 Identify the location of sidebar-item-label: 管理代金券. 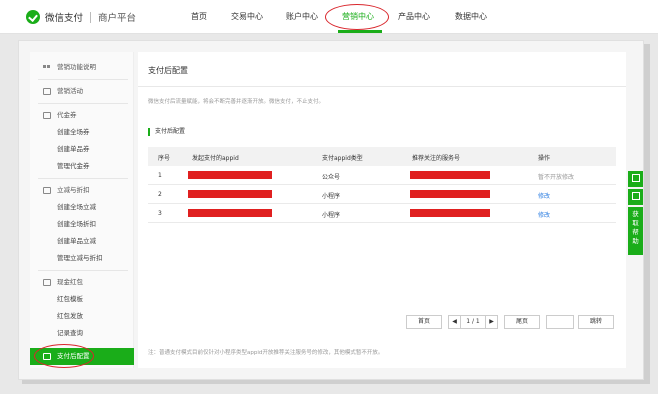
(73, 166).